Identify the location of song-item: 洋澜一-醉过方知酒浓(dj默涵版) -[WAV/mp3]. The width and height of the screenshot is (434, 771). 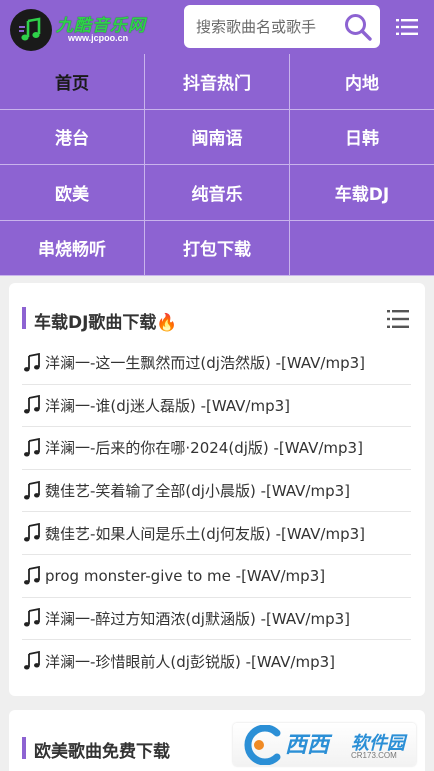
(216, 619).